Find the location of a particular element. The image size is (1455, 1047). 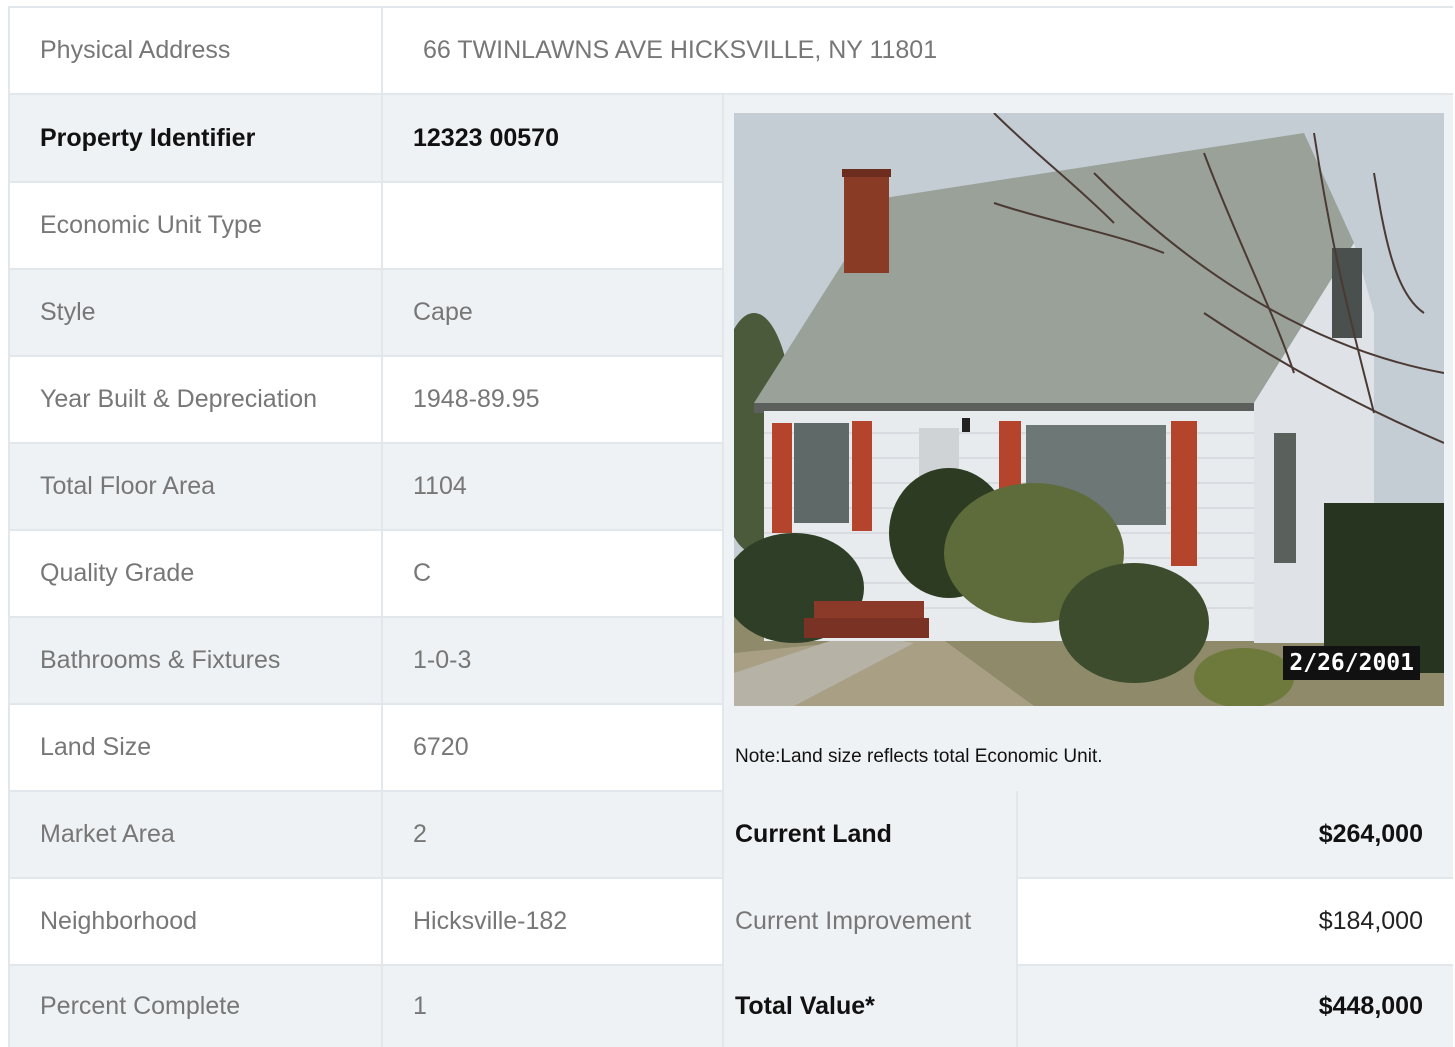

row-value: 1-0-3 is located at coordinates (442, 659).